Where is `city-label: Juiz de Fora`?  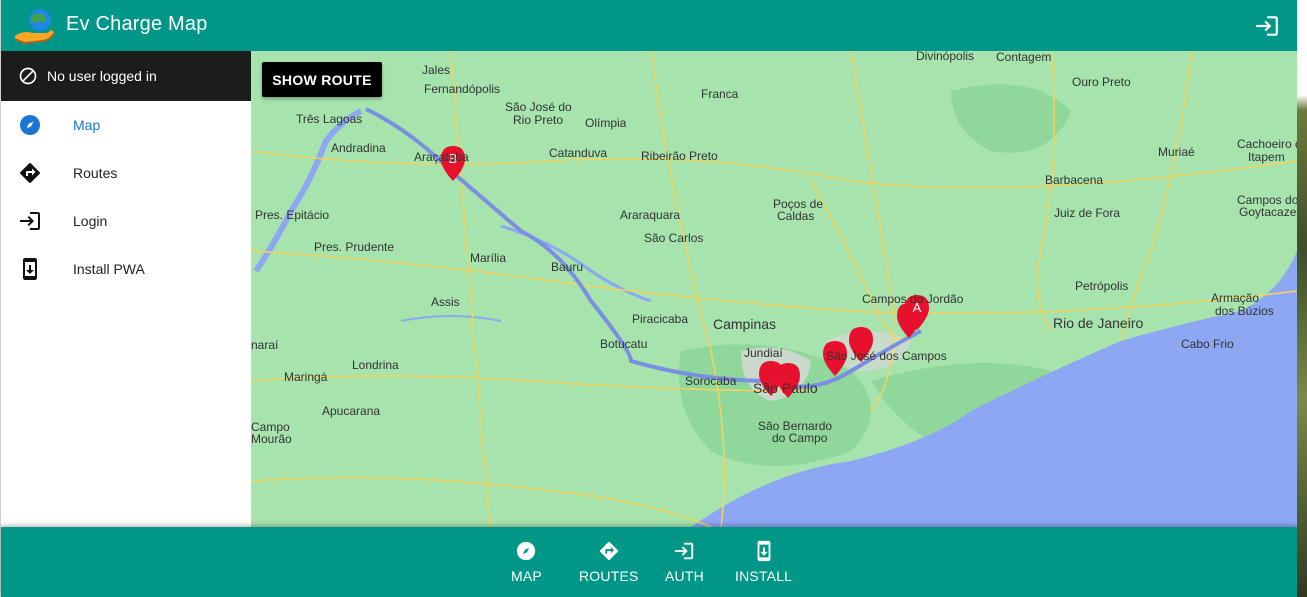
city-label: Juiz de Fora is located at coordinates (1087, 213).